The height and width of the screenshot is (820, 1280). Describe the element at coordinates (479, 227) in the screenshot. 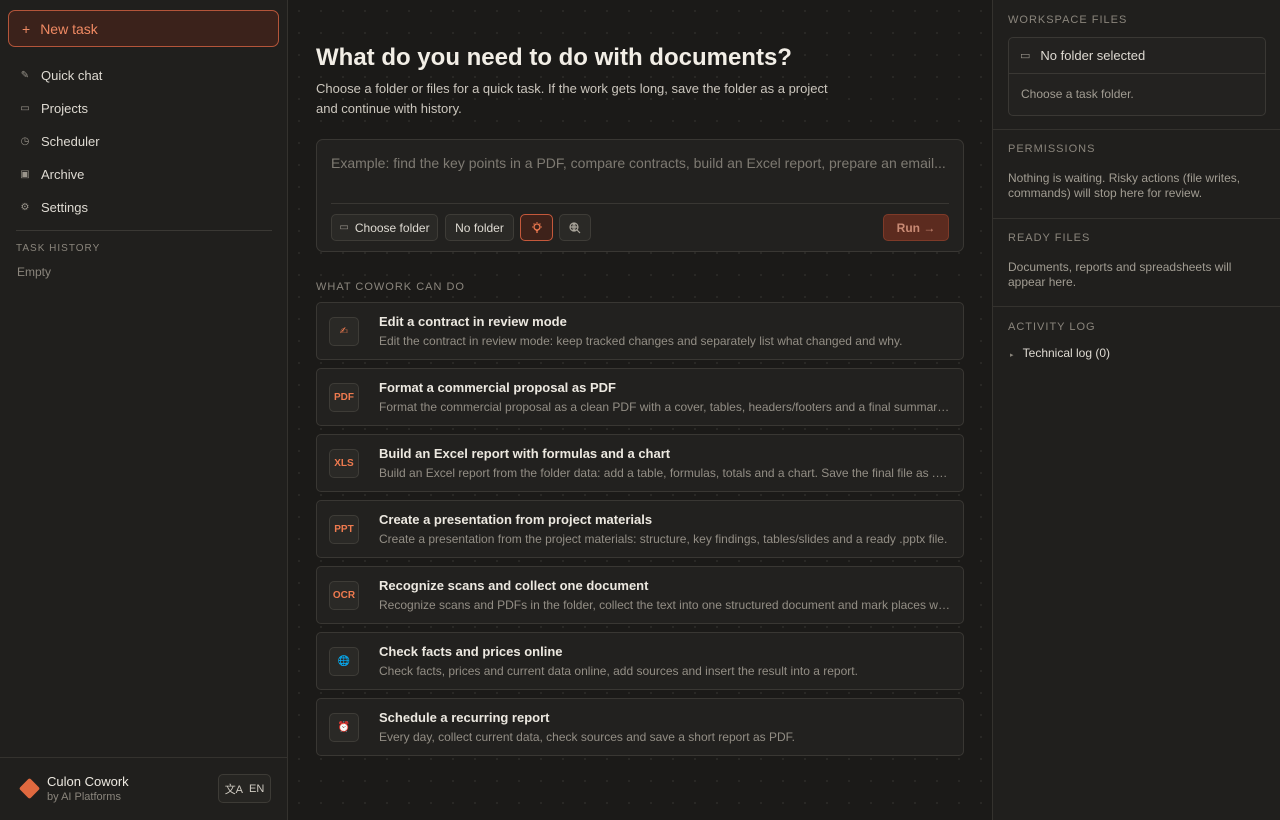

I see `no-folder-button: No folder` at that location.